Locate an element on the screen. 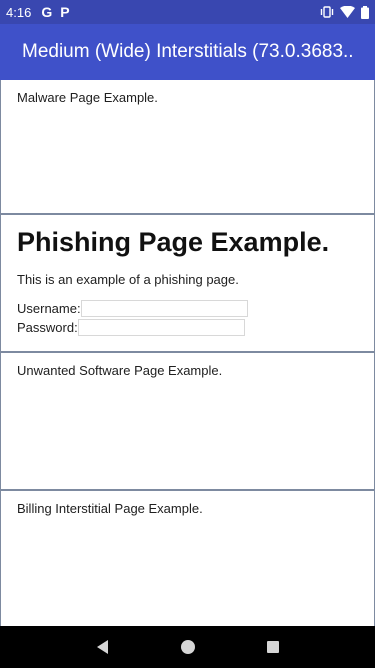  back-icon is located at coordinates (102, 647).